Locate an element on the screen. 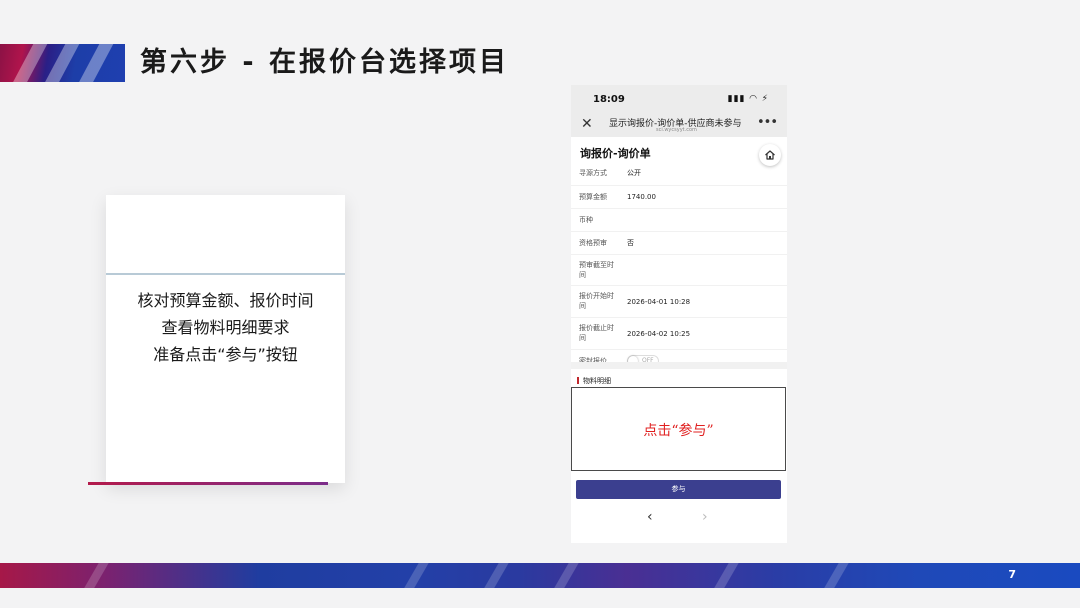 This screenshot has width=1080, height=608. slide-title: 第六步 - 在报价台选择项目 is located at coordinates (325, 62).